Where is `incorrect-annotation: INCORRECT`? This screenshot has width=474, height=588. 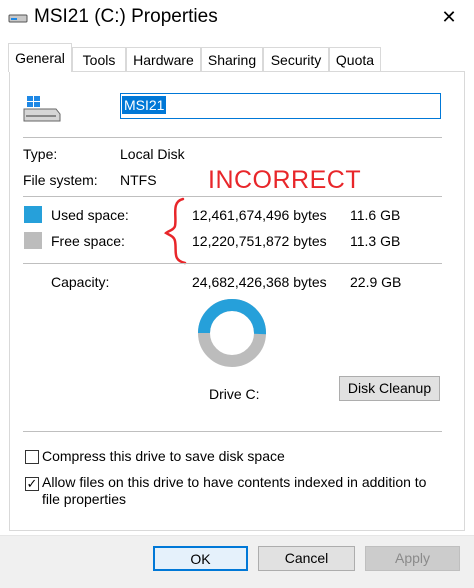 incorrect-annotation: INCORRECT is located at coordinates (285, 180).